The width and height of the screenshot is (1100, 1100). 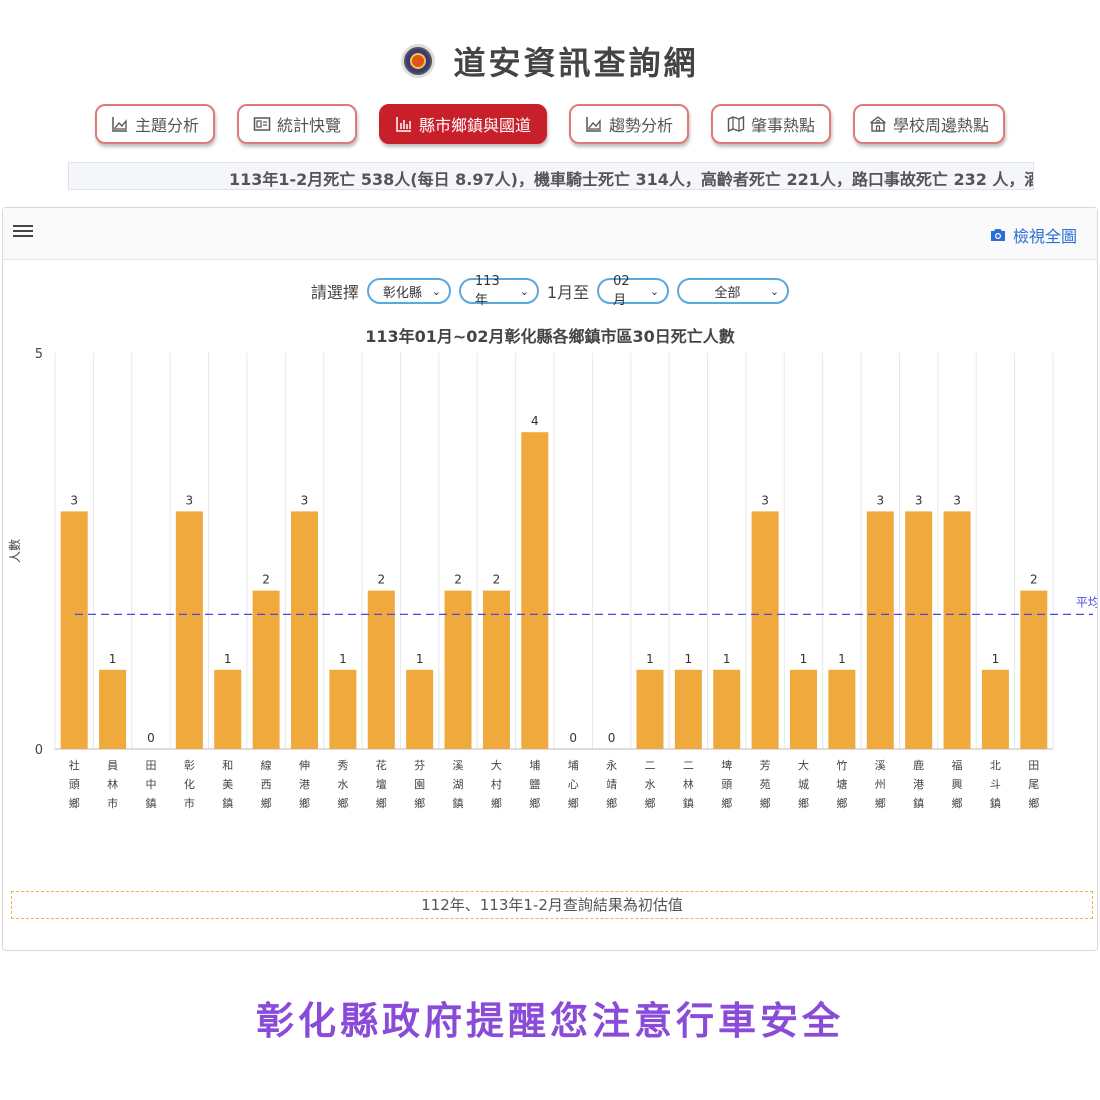 I want to click on year-select: 113年 ⌄, so click(x=498, y=291).